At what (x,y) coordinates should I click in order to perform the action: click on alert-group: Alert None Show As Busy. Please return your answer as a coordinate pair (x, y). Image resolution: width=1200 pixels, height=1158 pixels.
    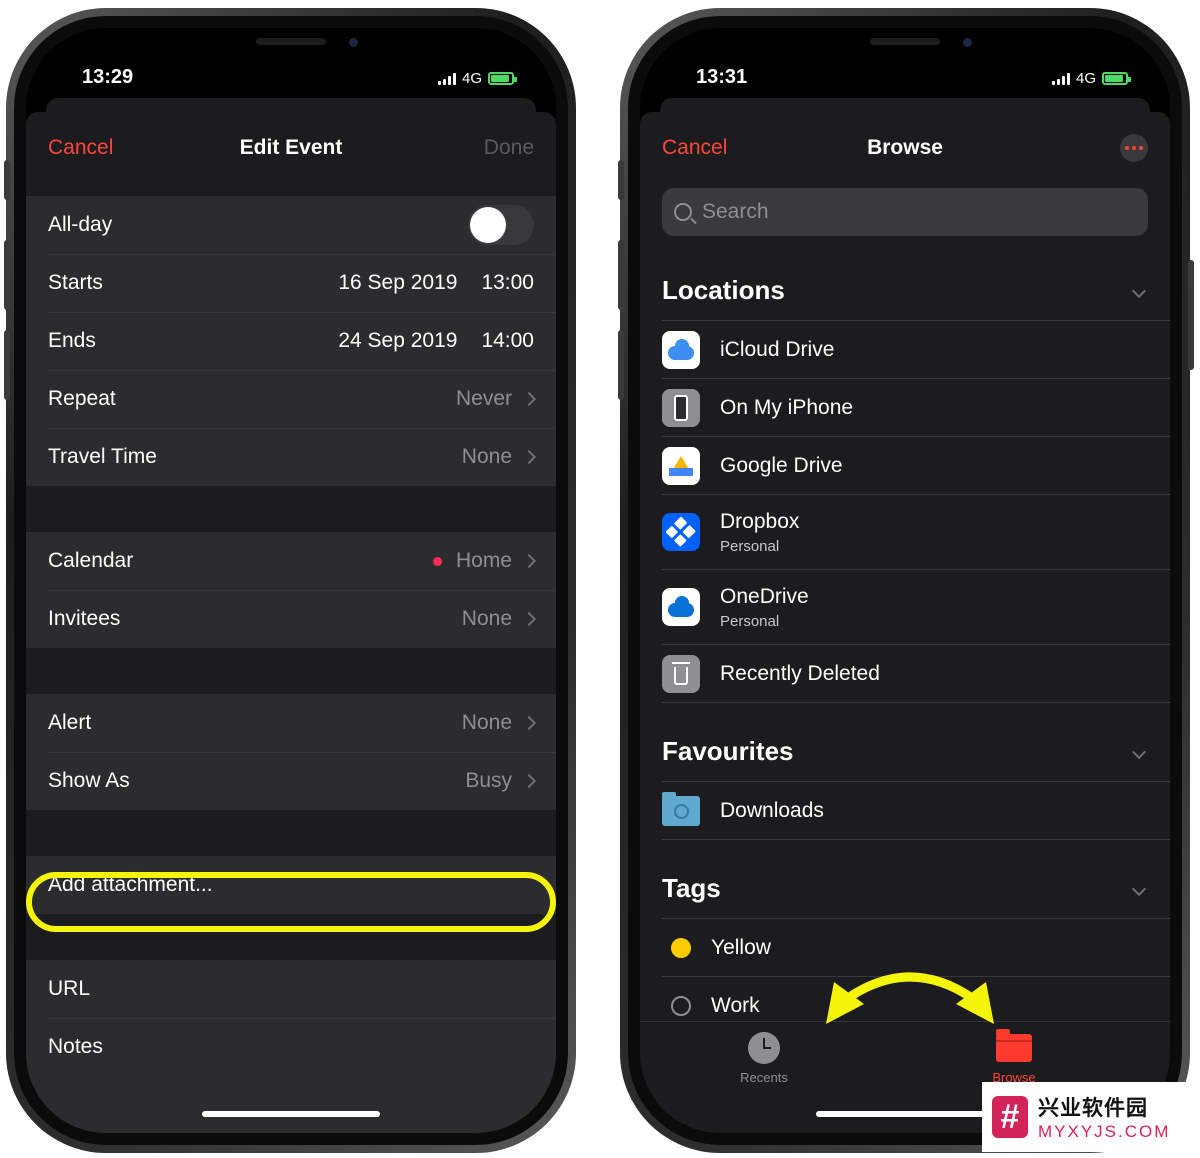
    Looking at the image, I should click on (291, 752).